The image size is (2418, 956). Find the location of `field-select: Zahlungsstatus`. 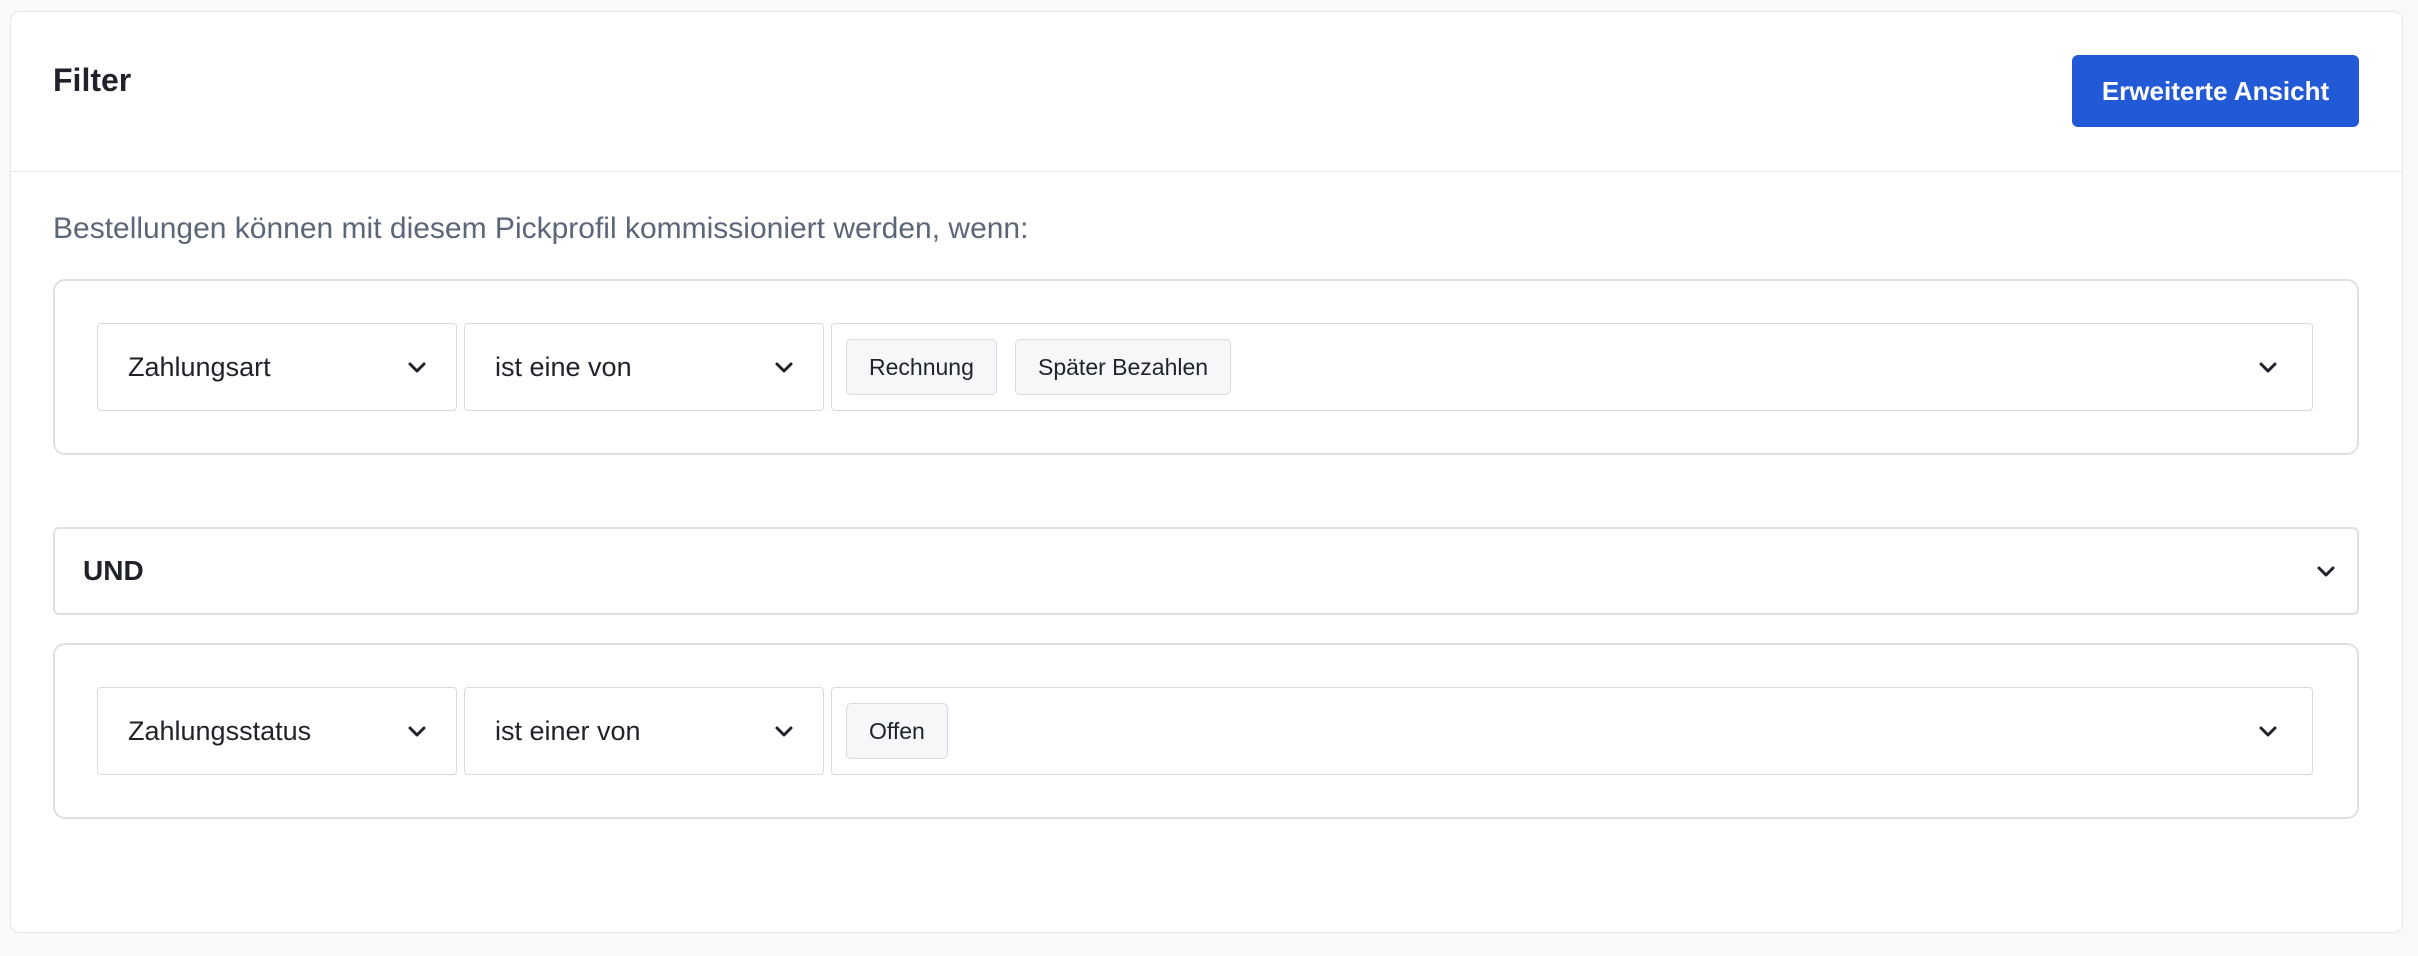

field-select: Zahlungsstatus is located at coordinates (277, 731).